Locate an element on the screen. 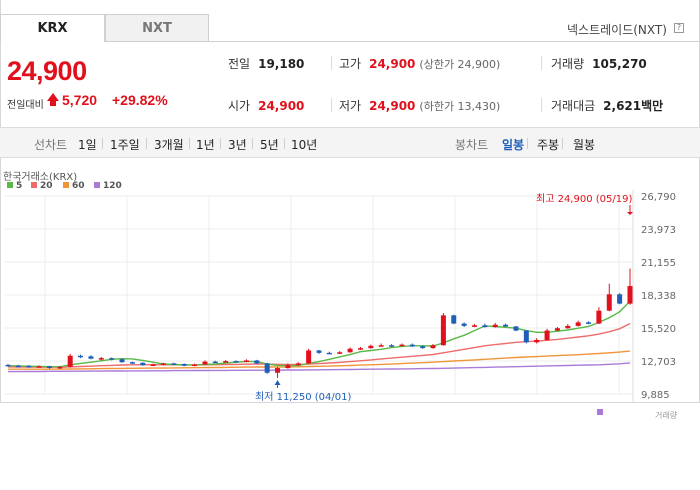  legend-swatch is located at coordinates (97, 185).